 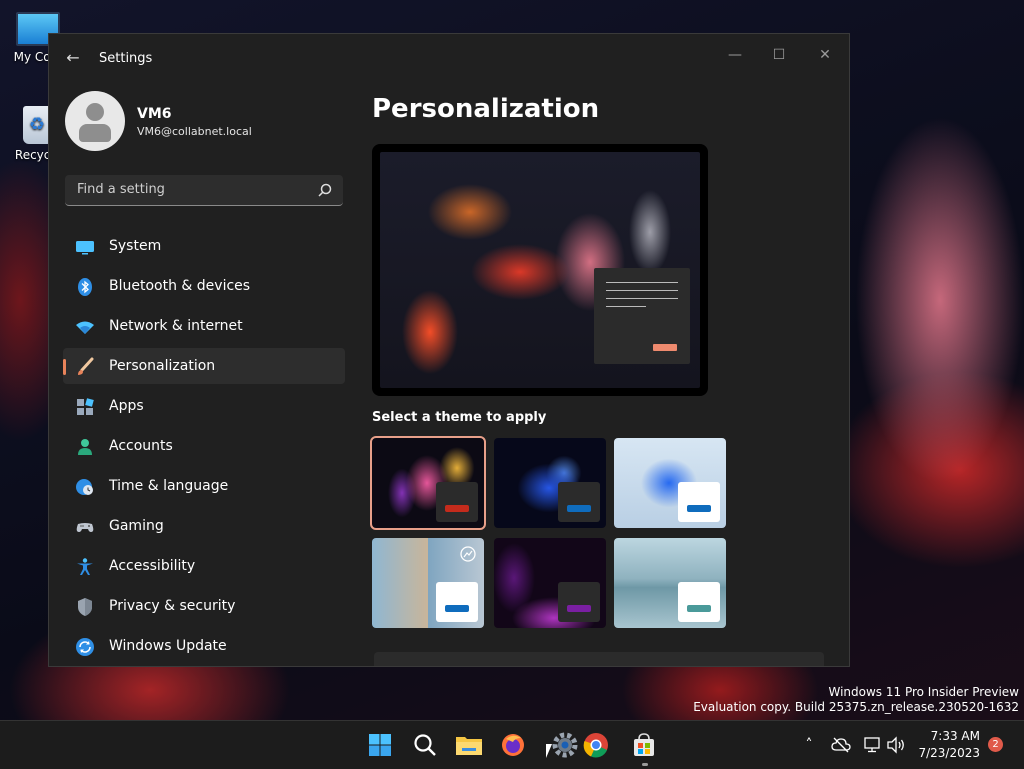 I want to click on update-icon, so click(x=85, y=647).